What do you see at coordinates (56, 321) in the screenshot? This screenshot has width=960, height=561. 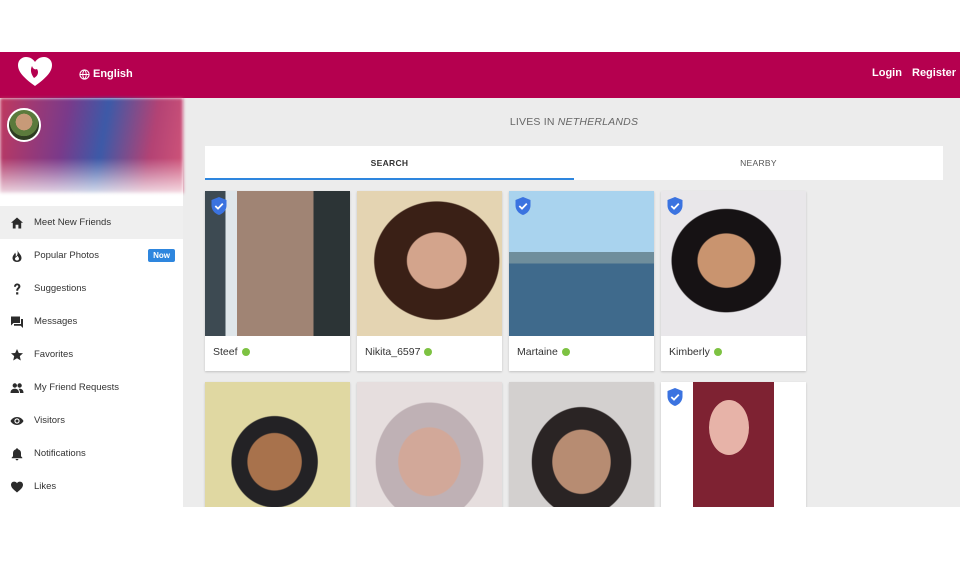 I see `sidebar-item-label: Messages` at bounding box center [56, 321].